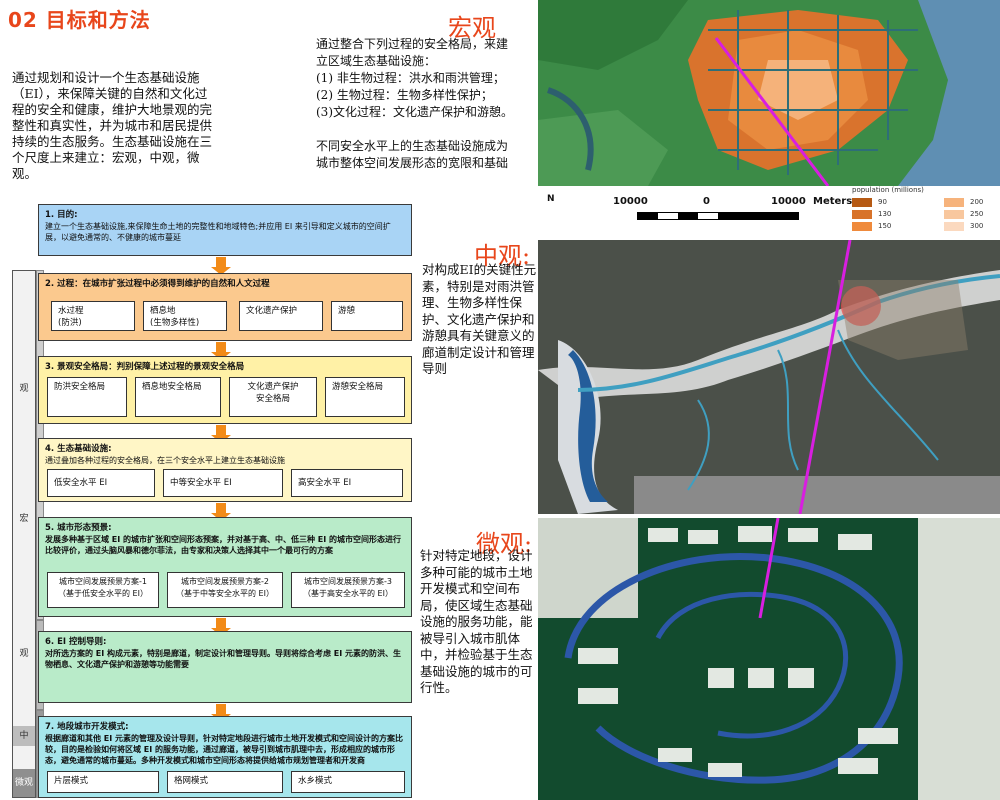 The width and height of the screenshot is (1000, 800). What do you see at coordinates (977, 202) in the screenshot?
I see `legend-label: 200` at bounding box center [977, 202].